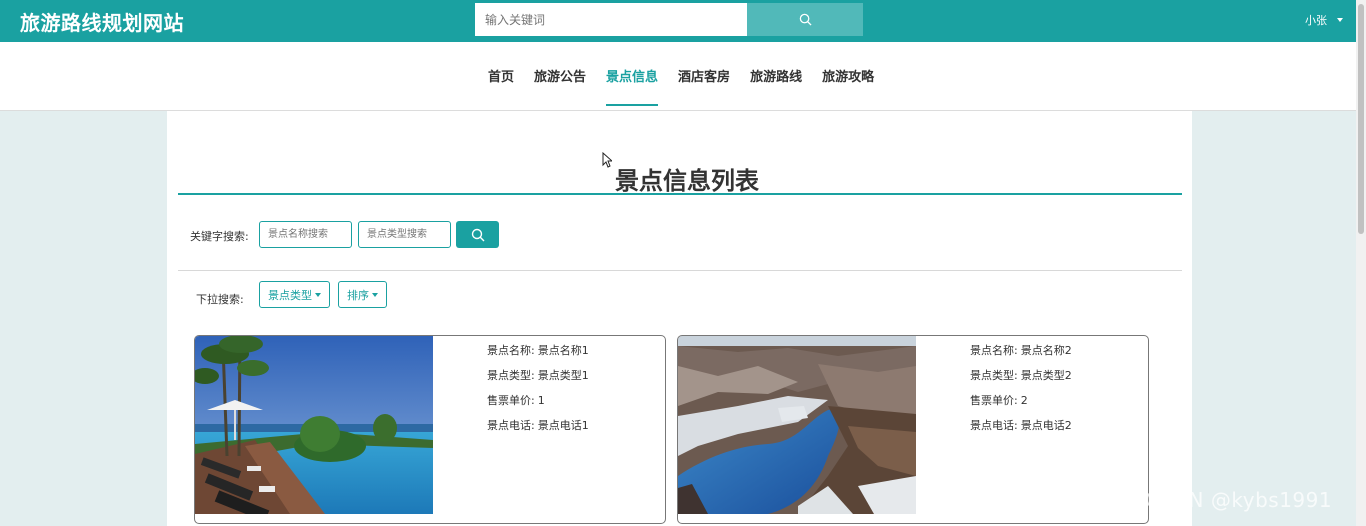 This screenshot has width=1366, height=526. What do you see at coordinates (1046, 425) in the screenshot?
I see `attraction-phone-value: 景点电话2` at bounding box center [1046, 425].